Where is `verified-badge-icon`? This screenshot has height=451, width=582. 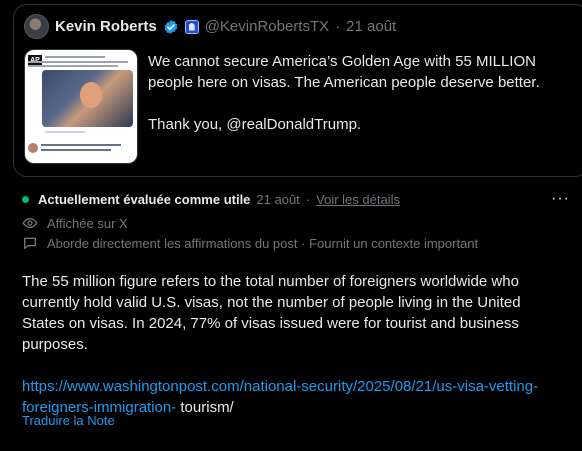 verified-badge-icon is located at coordinates (170, 26).